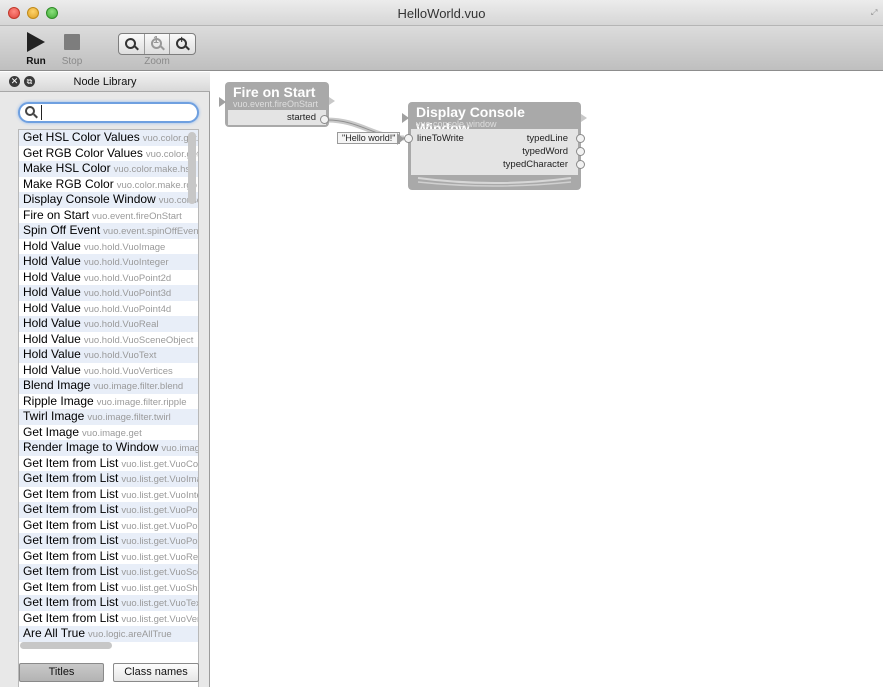 The image size is (883, 687). What do you see at coordinates (159, 541) in the screenshot?
I see `node-class-name: vuo.list.get.VuoPoint4d` at bounding box center [159, 541].